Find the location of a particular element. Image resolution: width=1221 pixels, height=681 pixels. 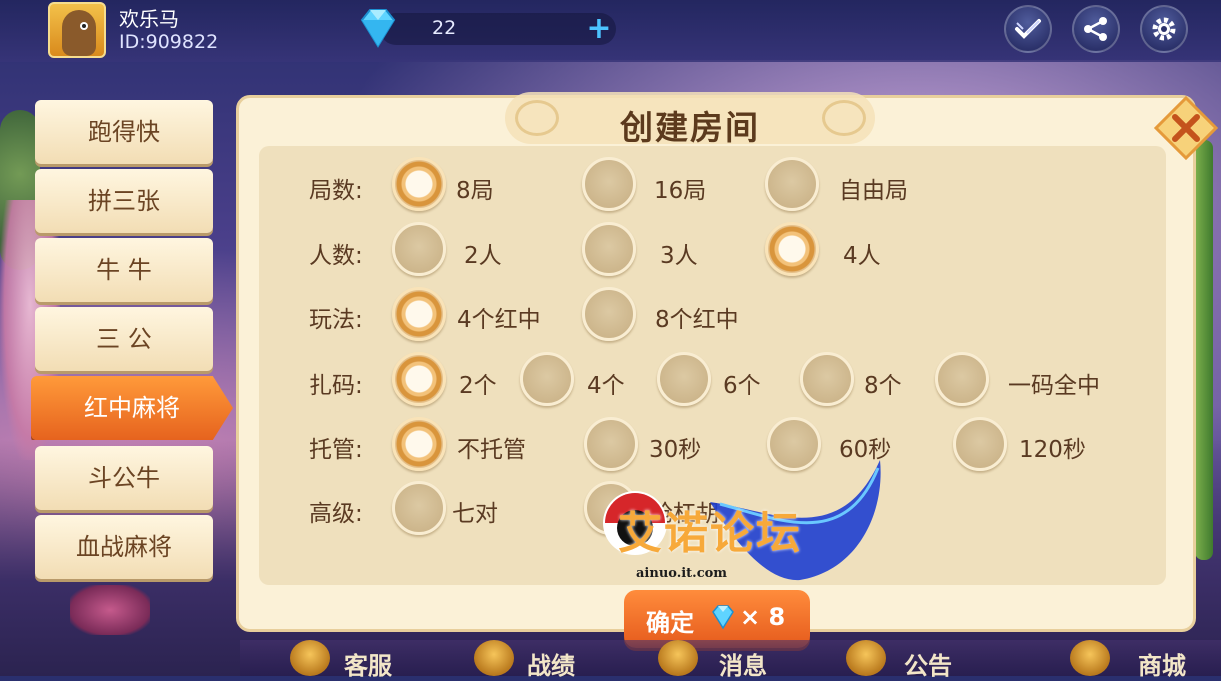

zhama-option-2-label: 2个 is located at coordinates (478, 386).